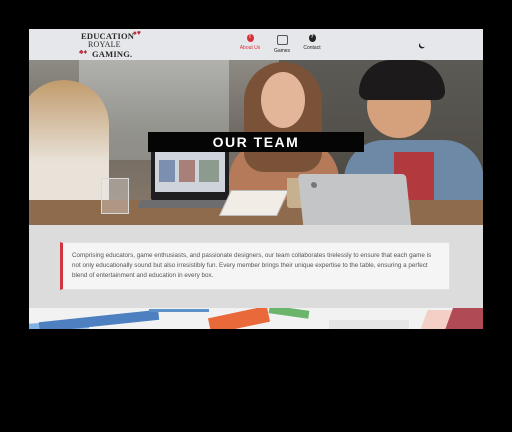 This screenshot has width=512, height=432. Describe the element at coordinates (423, 44) in the screenshot. I see `moon-icon` at that location.